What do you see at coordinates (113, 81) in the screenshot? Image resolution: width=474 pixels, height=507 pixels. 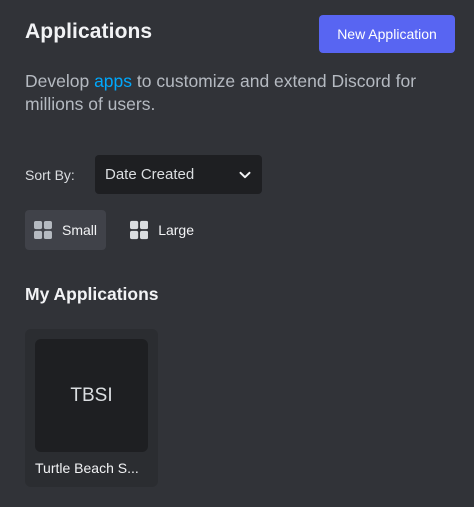 I see `apps-link: apps` at bounding box center [113, 81].